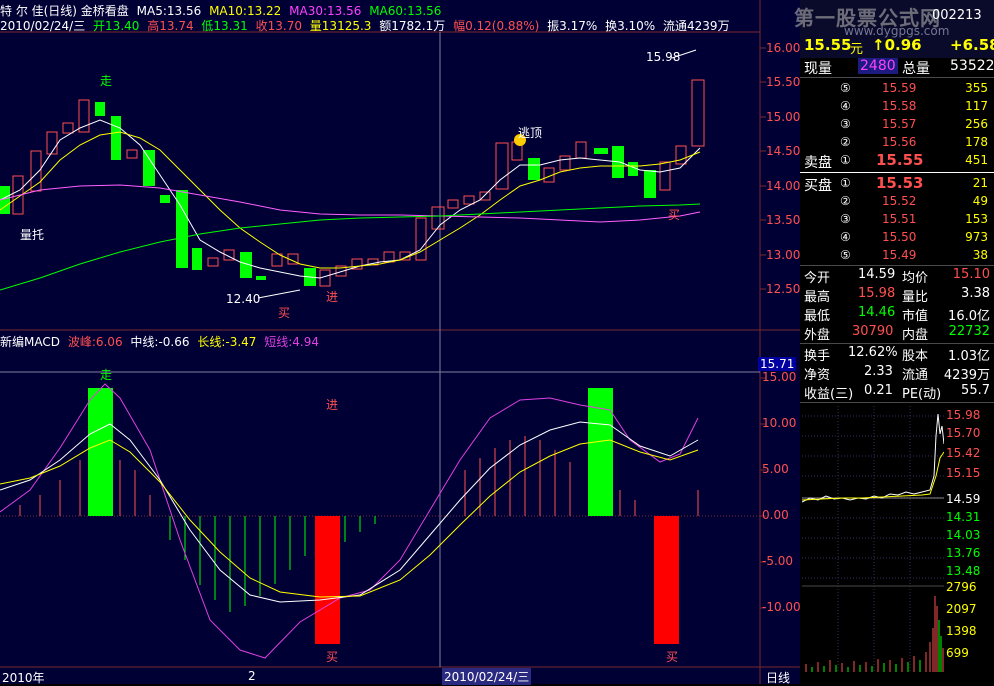 This screenshot has height=686, width=994. What do you see at coordinates (975, 390) in the screenshot?
I see `stat-value: 55.7` at bounding box center [975, 390].